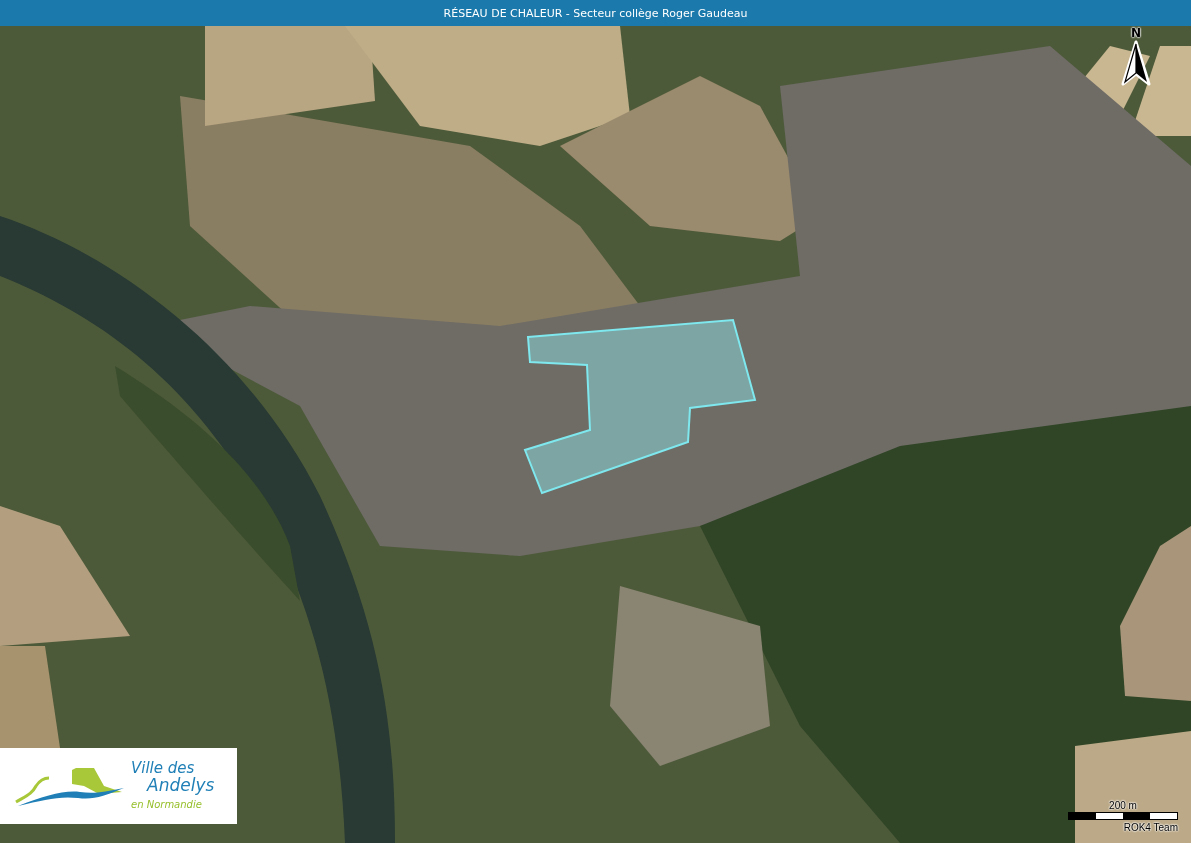  I want to click on logo-tagline: en Normandie, so click(166, 805).